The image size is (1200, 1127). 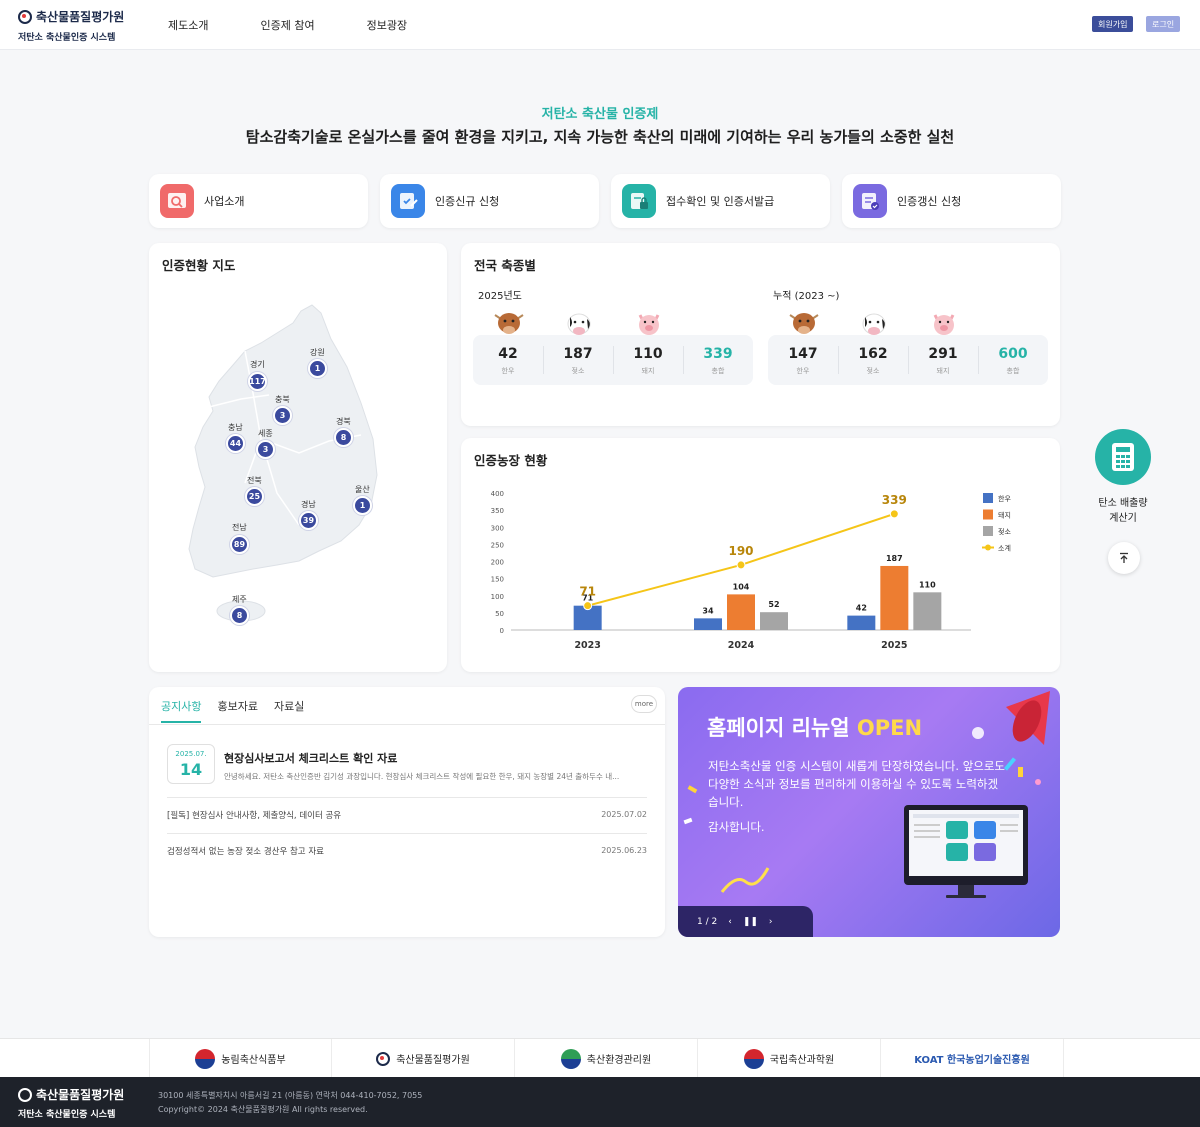 What do you see at coordinates (362, 505) in the screenshot?
I see `region-pin-ulsan: 1` at bounding box center [362, 505].